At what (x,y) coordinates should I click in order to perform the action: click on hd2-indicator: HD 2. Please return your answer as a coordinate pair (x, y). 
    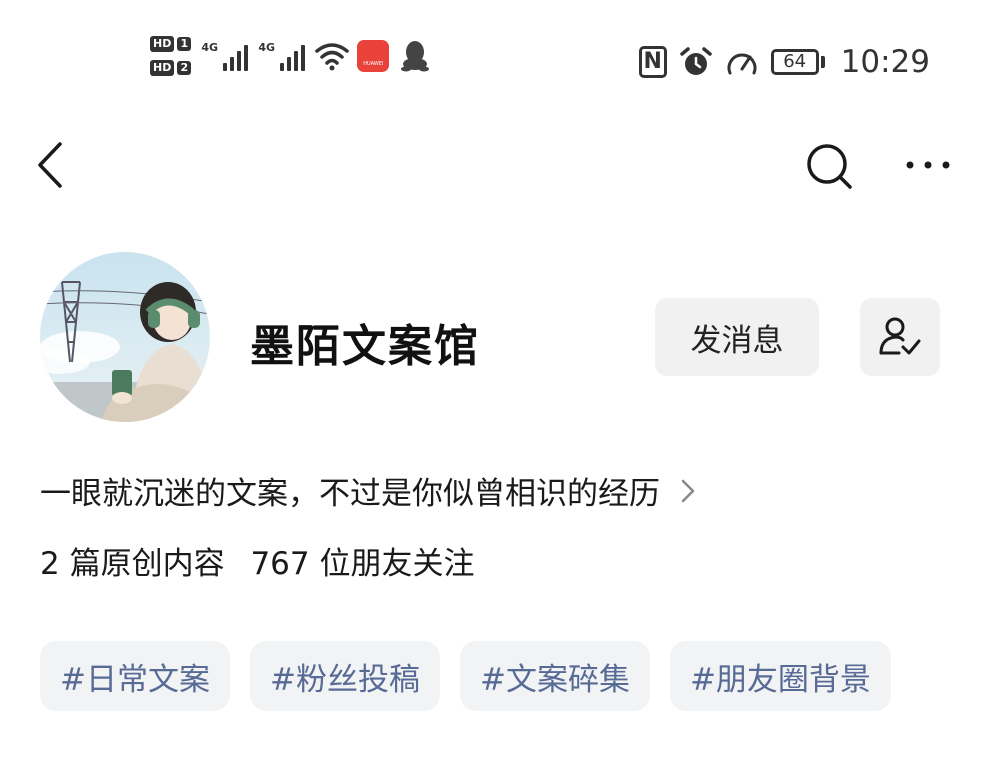
    Looking at the image, I should click on (171, 68).